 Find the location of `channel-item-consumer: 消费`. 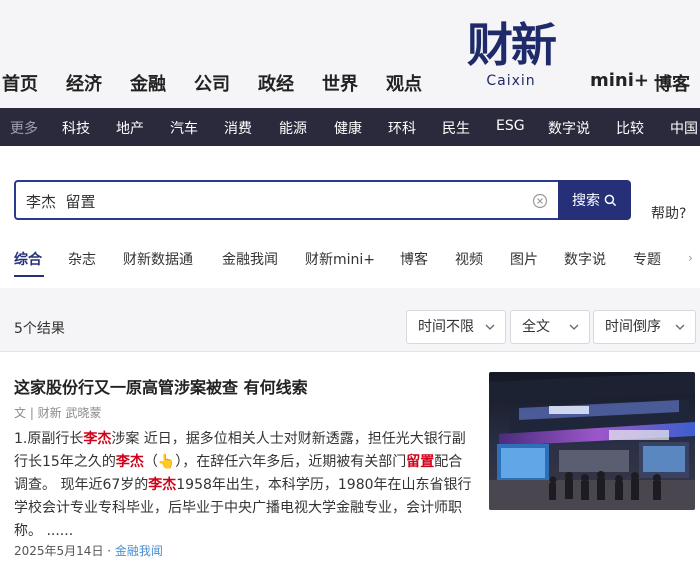

channel-item-consumer: 消费 is located at coordinates (238, 128).